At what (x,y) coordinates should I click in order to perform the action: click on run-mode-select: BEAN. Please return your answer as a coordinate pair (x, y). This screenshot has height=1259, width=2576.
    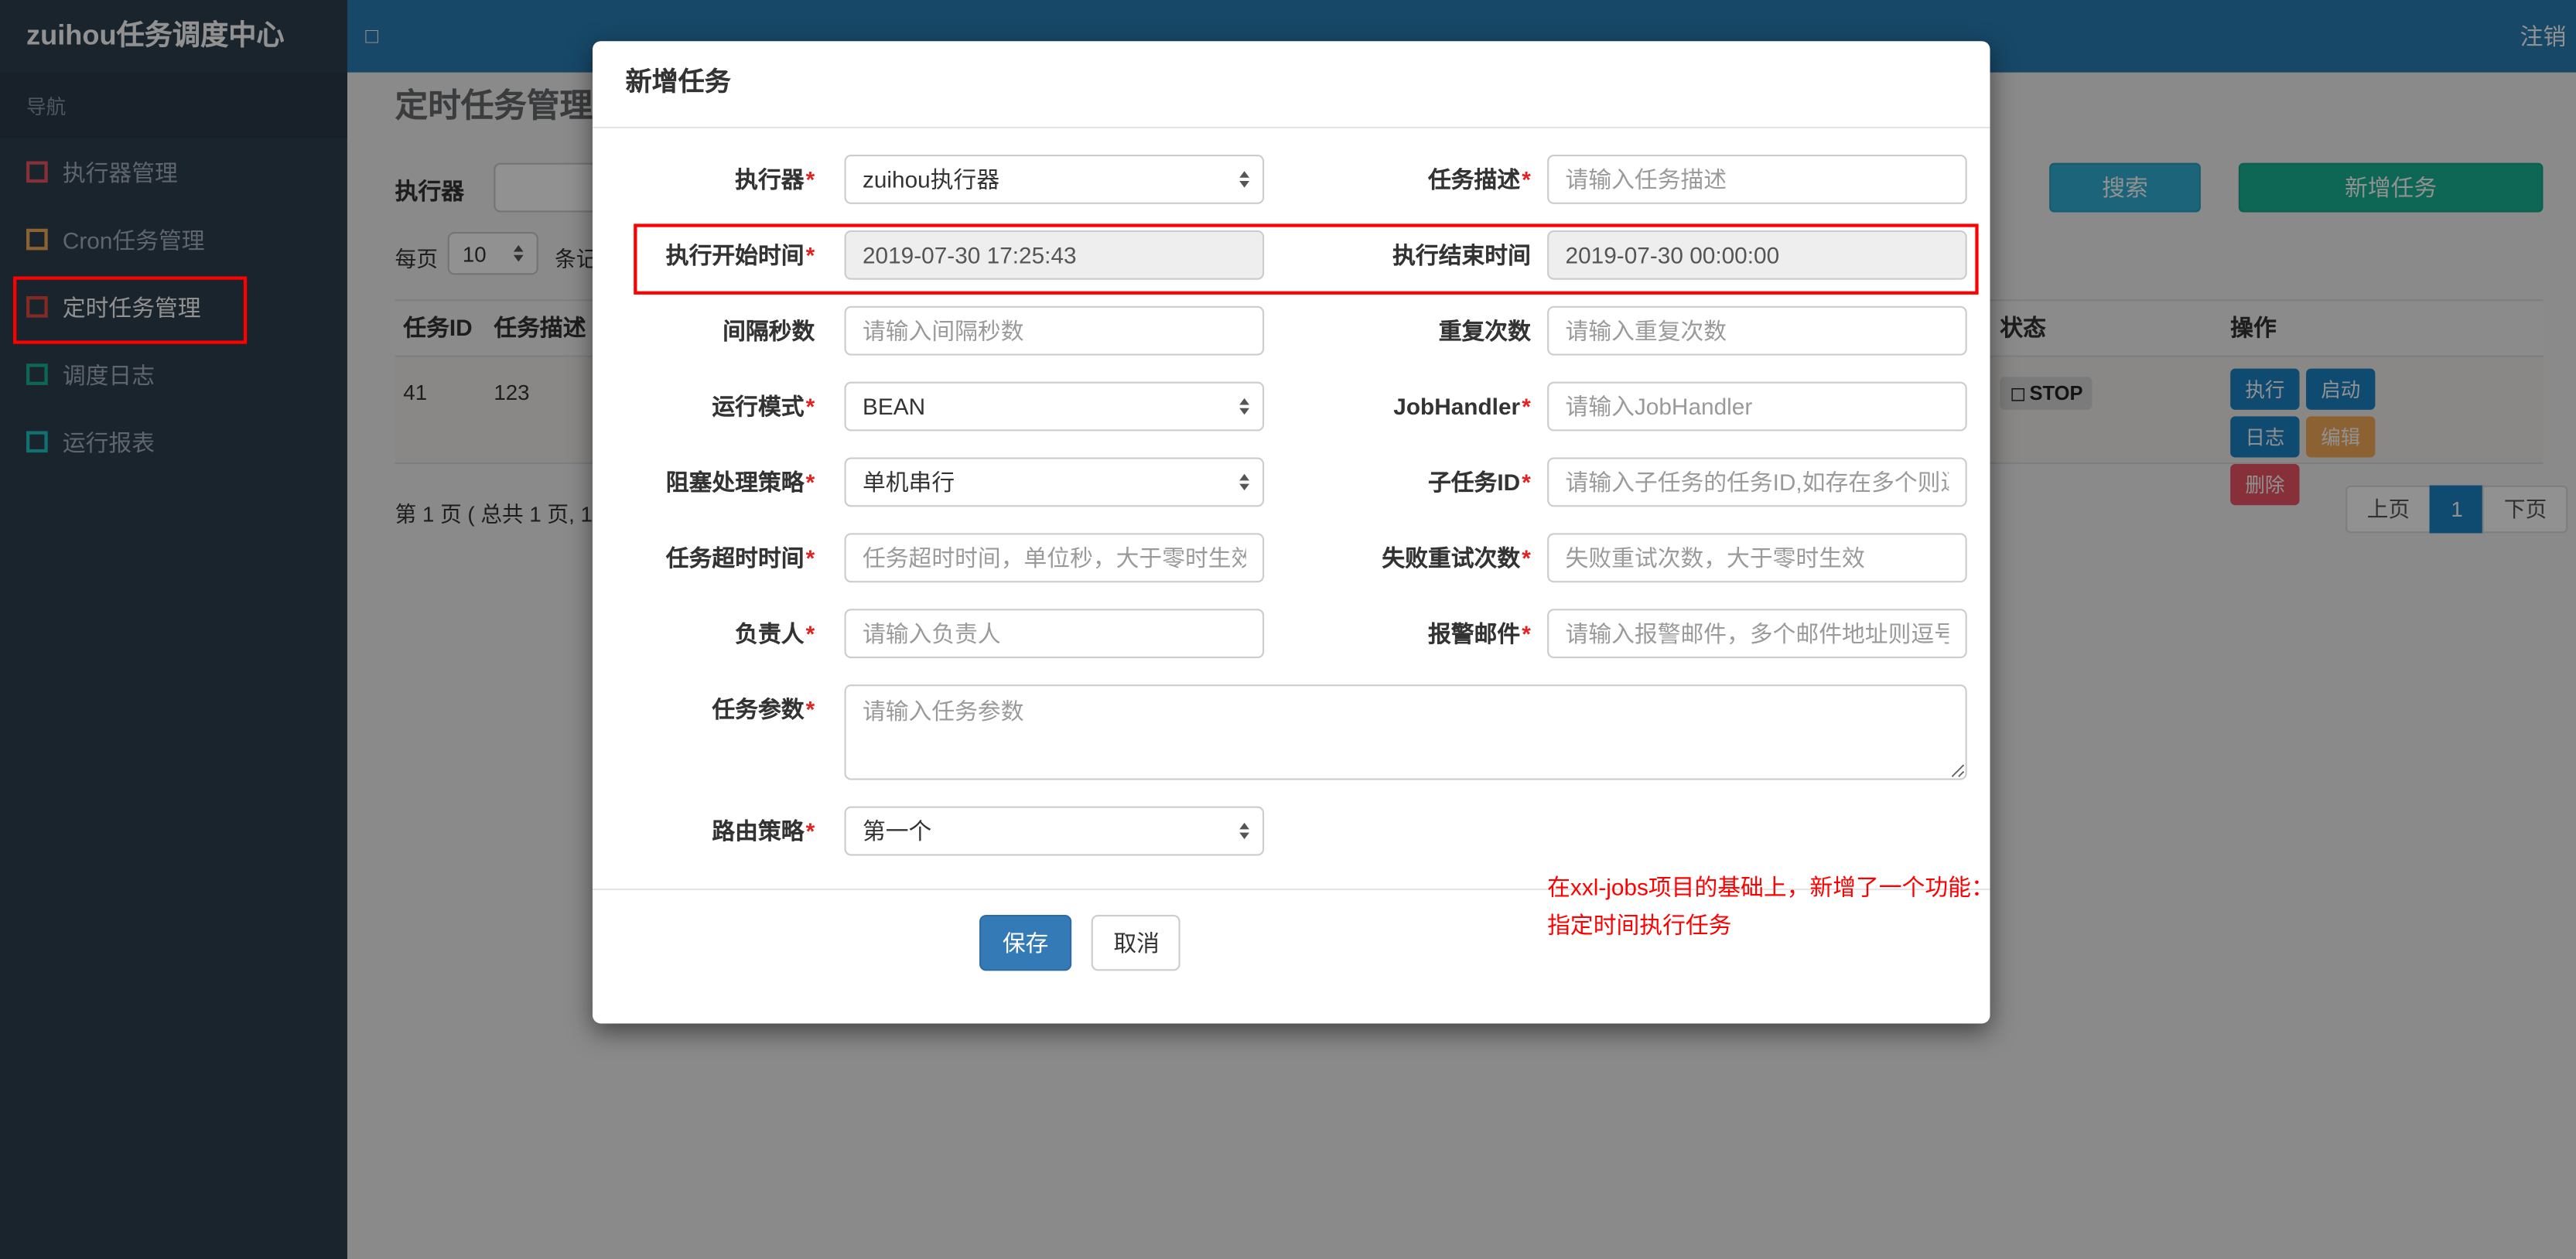
    Looking at the image, I should click on (1054, 407).